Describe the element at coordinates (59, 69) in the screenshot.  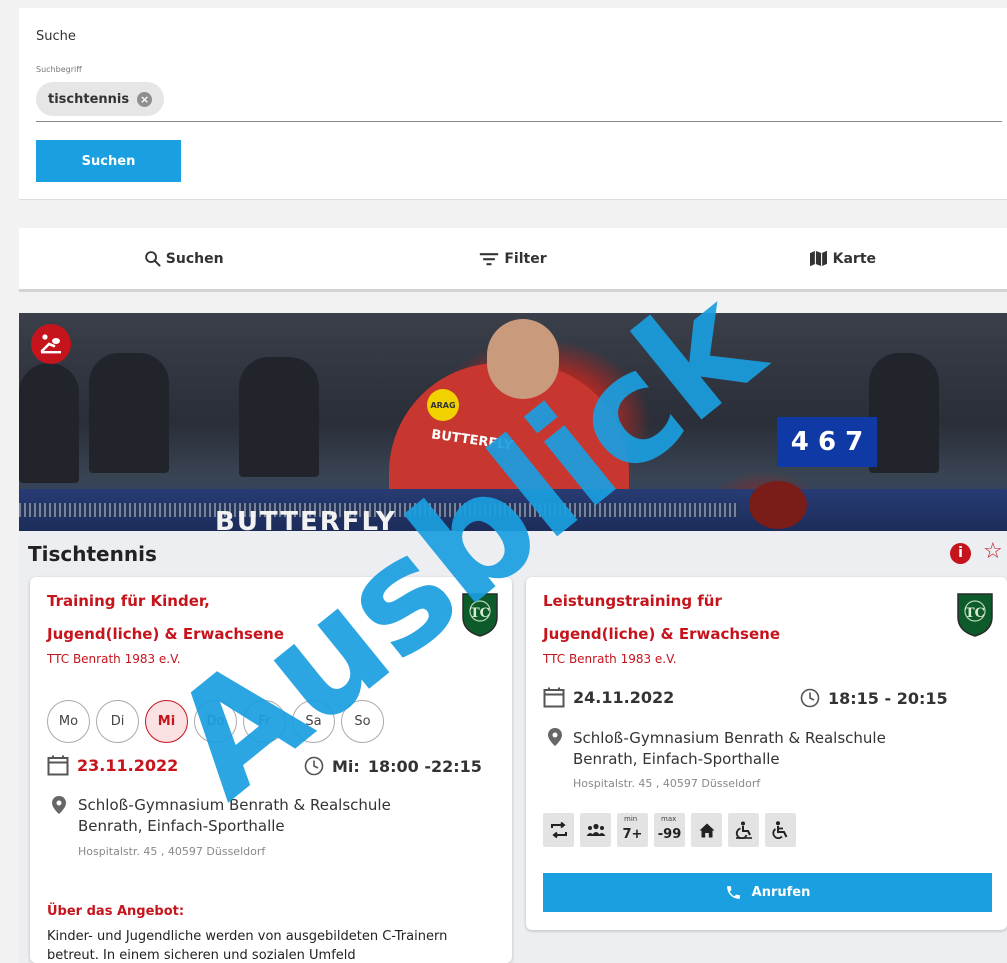
I see `search-term-label: Suchbegriff` at that location.